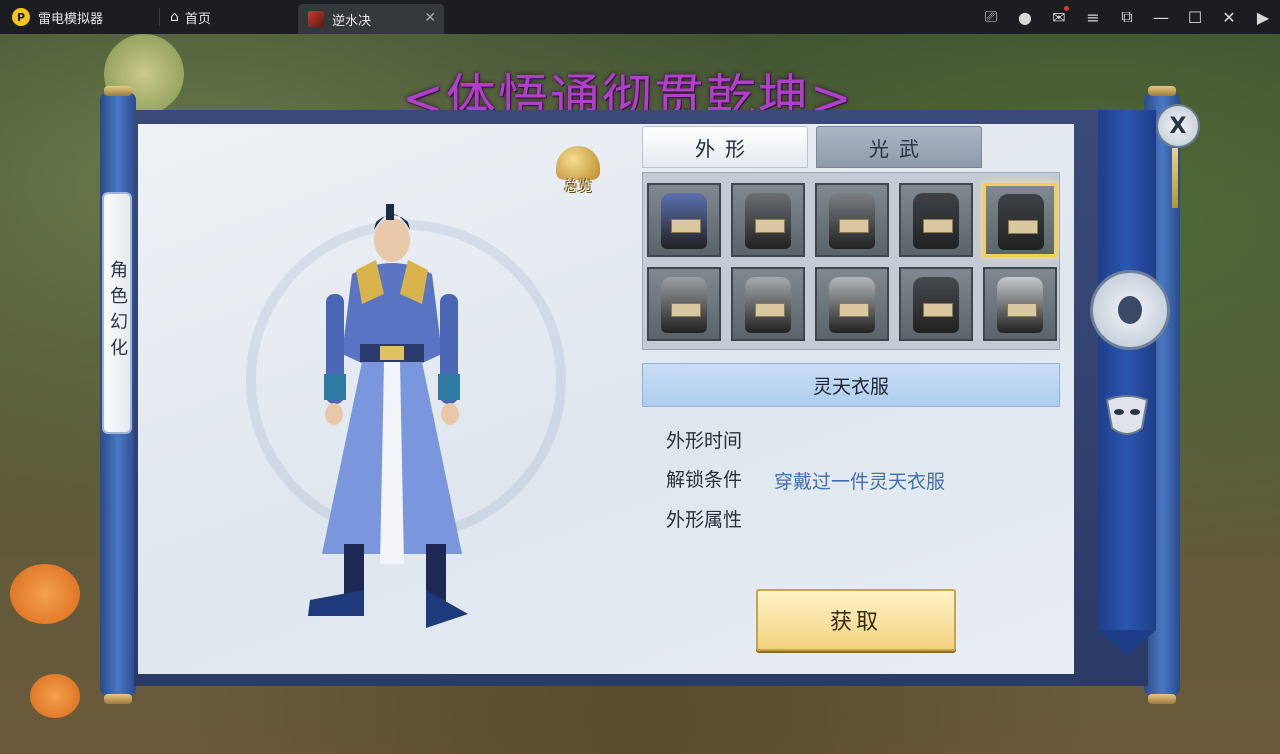  Describe the element at coordinates (860, 482) in the screenshot. I see `unlock-condition: 穿戴过一件灵天衣服` at that location.